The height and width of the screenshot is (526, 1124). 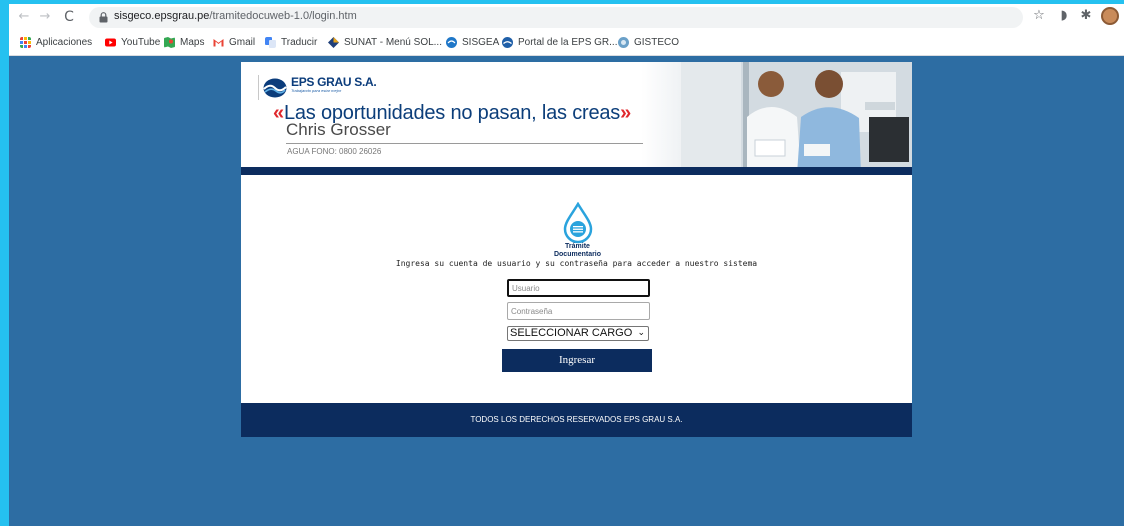 I want to click on bookmark-aplicaciones: Aplicaciones, so click(x=56, y=42).